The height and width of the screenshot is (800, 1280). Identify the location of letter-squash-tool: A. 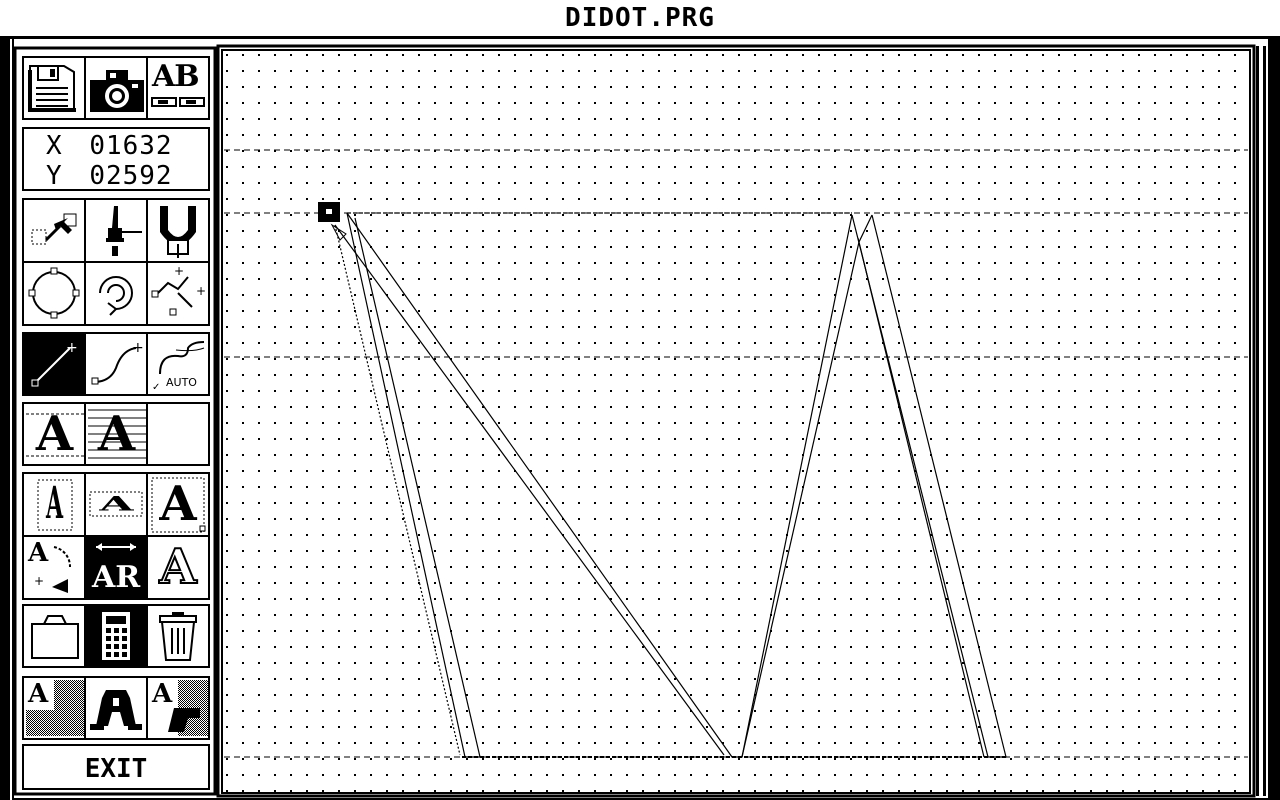
(116, 505).